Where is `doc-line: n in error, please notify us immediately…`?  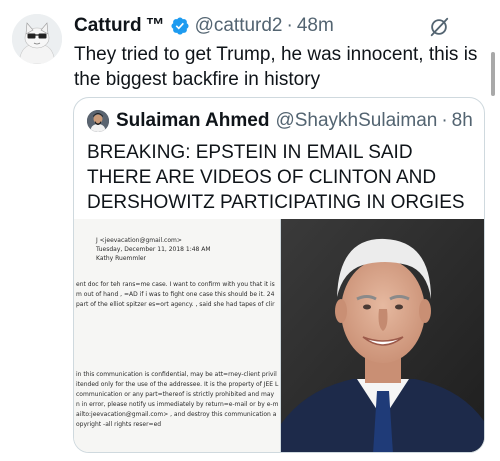
doc-line: n in error, please notify us immediately… is located at coordinates (177, 404).